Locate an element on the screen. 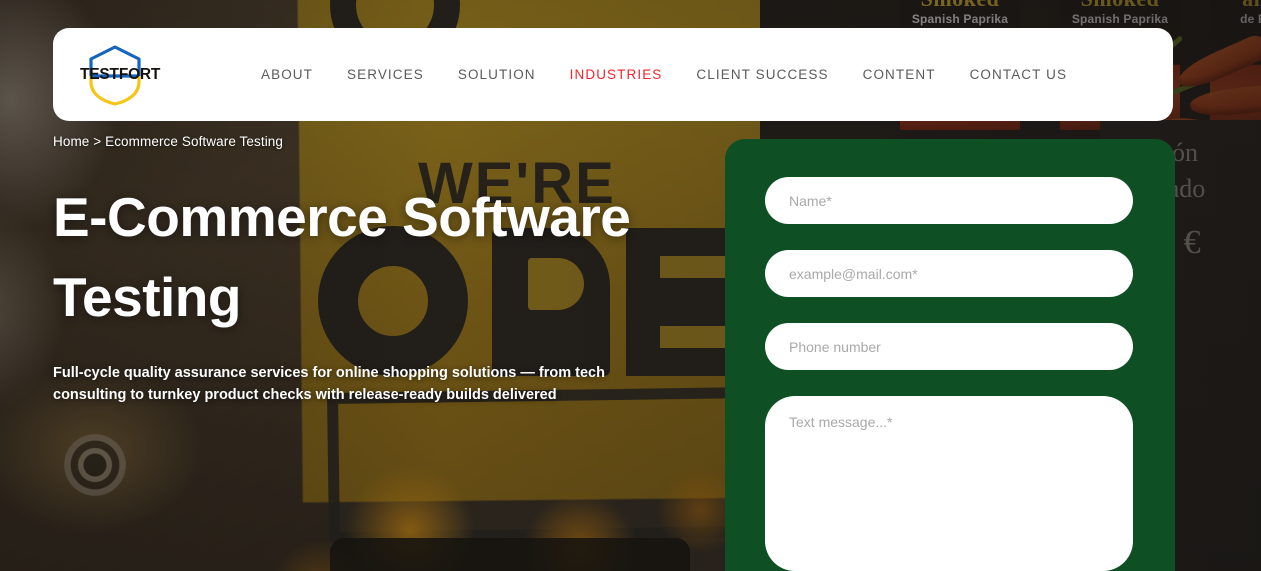  nav-item-about: ABOUT is located at coordinates (287, 74).